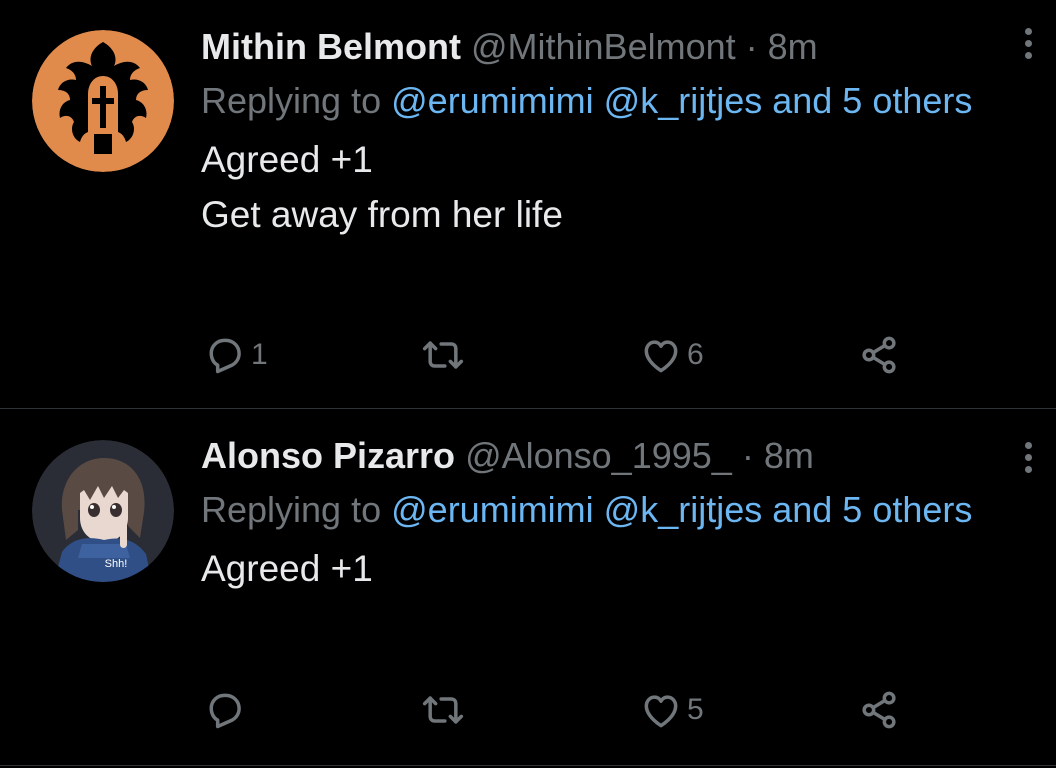  I want to click on tweet-header: Mithin Belmont @MithinBelmont · 8m, so click(608, 47).